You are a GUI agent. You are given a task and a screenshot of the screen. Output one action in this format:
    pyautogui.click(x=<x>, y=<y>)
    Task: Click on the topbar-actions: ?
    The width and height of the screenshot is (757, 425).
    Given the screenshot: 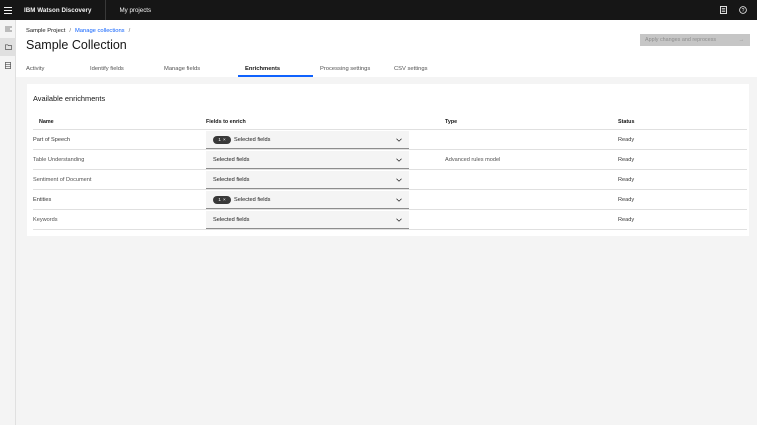 What is the action you would take?
    pyautogui.click(x=733, y=10)
    